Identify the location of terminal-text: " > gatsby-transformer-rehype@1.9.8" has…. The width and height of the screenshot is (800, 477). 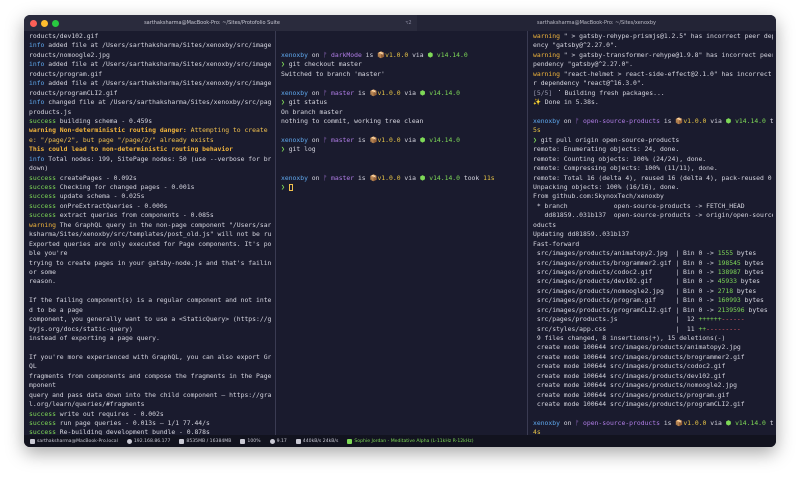
(666, 54).